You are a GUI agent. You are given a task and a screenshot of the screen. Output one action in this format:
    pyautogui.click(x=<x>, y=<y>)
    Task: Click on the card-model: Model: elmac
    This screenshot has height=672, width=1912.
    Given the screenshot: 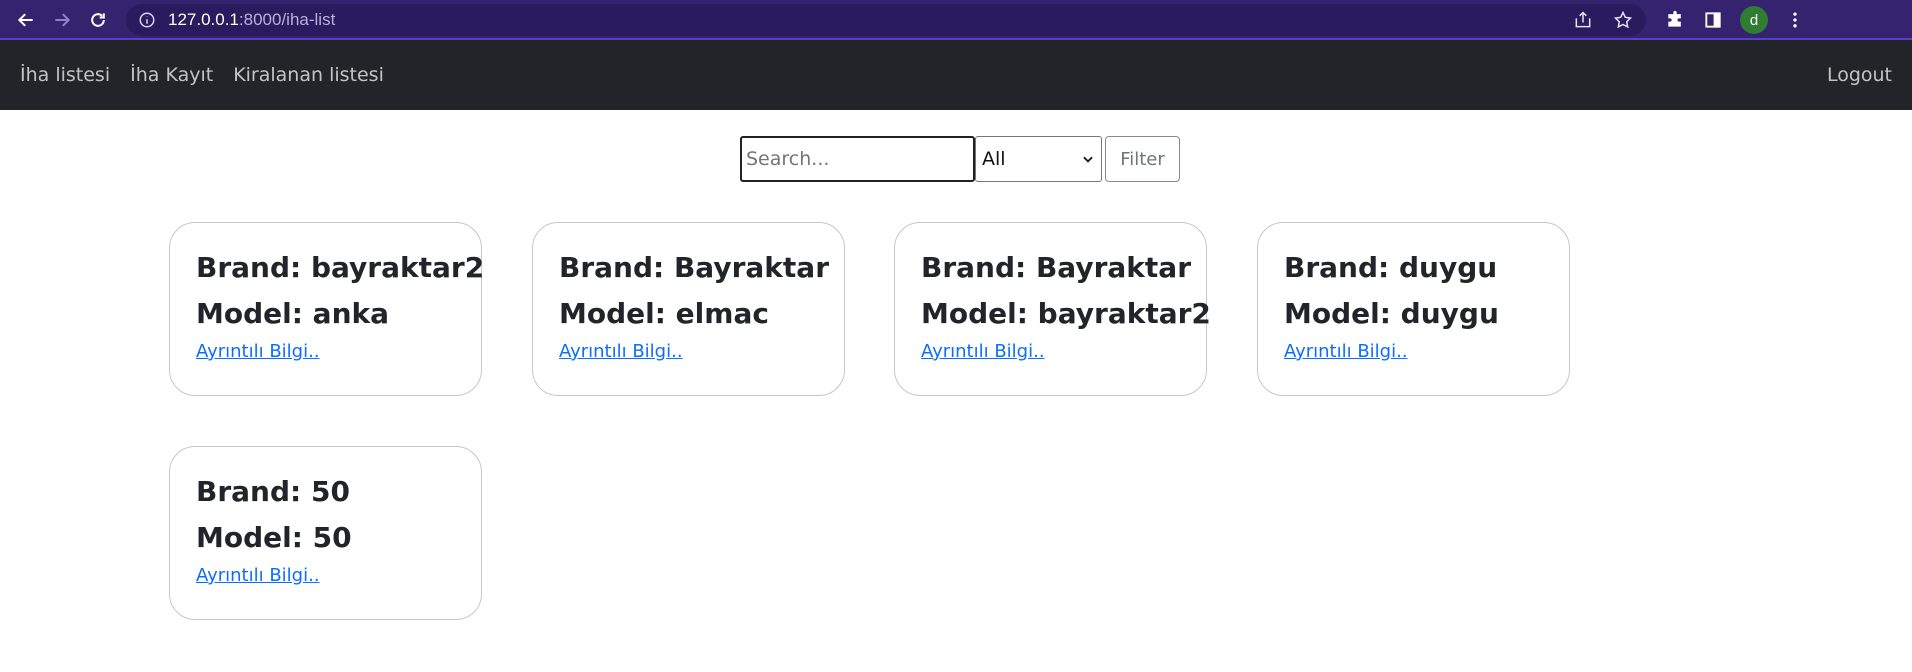 What is the action you would take?
    pyautogui.click(x=664, y=313)
    